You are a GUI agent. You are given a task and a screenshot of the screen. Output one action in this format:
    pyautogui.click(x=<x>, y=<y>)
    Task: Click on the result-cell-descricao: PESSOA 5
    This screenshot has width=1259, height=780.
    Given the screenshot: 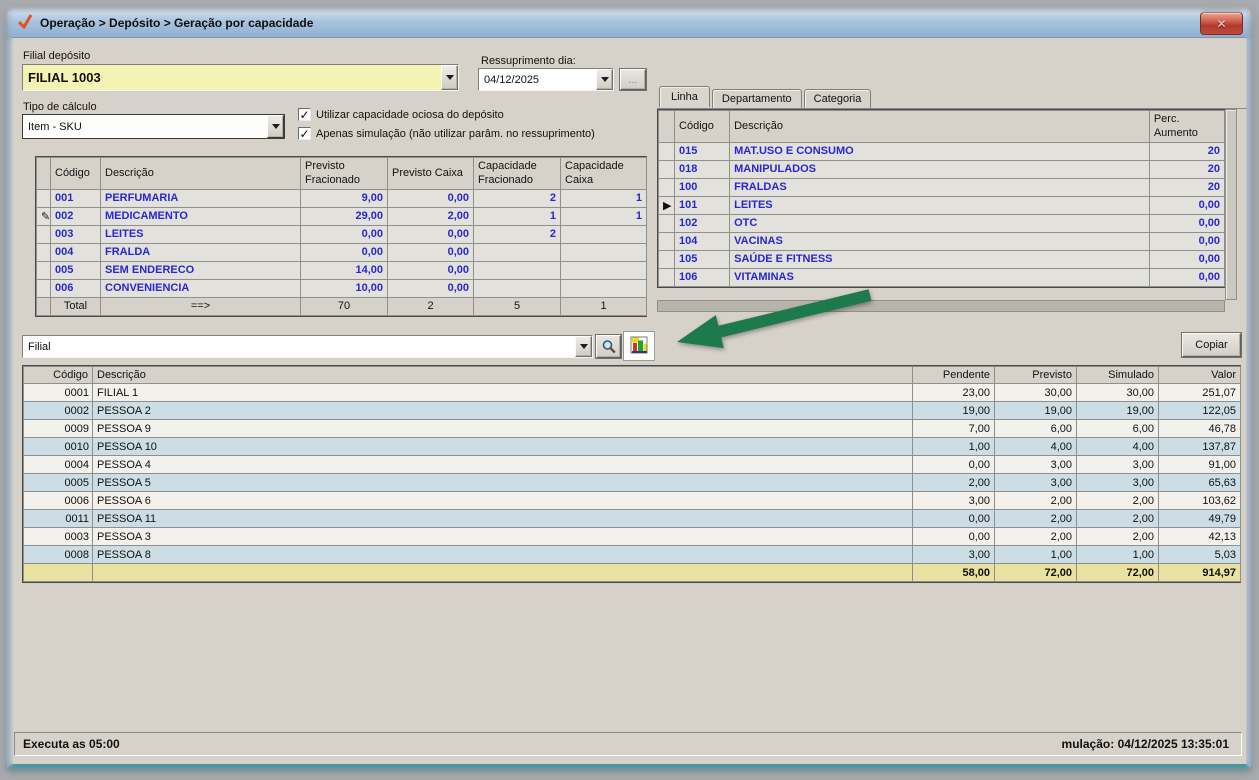 What is the action you would take?
    pyautogui.click(x=502, y=483)
    